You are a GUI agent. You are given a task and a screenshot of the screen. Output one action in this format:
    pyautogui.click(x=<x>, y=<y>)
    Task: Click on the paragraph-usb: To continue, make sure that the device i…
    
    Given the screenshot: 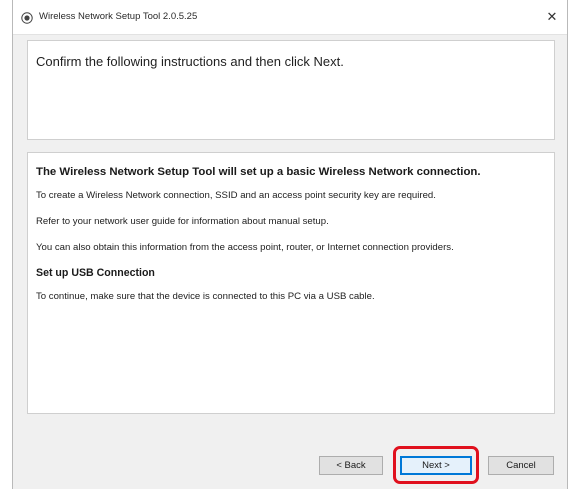 What is the action you would take?
    pyautogui.click(x=205, y=296)
    